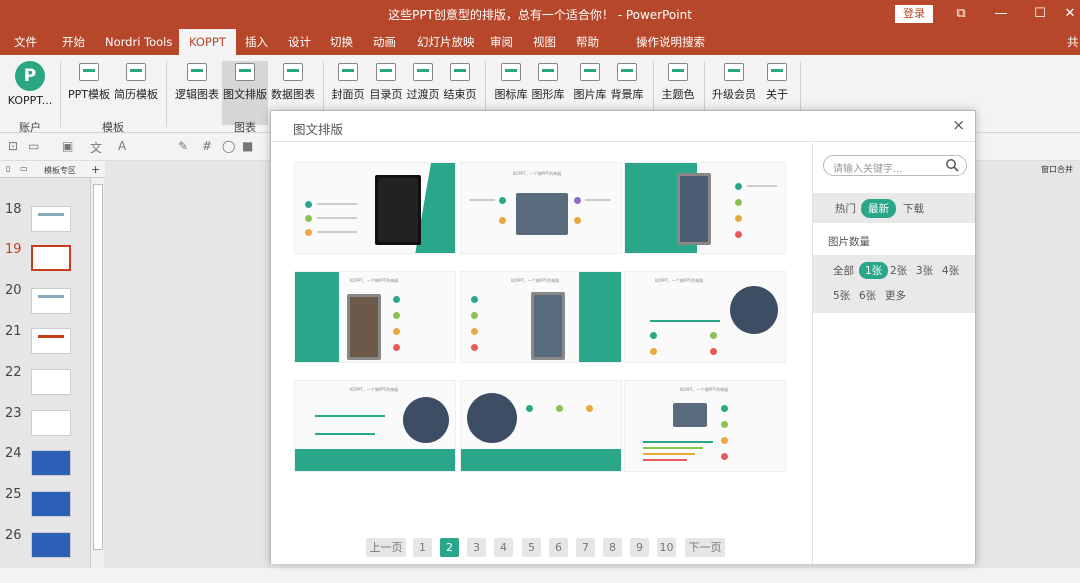  Describe the element at coordinates (913, 208) in the screenshot. I see `sort-downloads: 下载` at that location.